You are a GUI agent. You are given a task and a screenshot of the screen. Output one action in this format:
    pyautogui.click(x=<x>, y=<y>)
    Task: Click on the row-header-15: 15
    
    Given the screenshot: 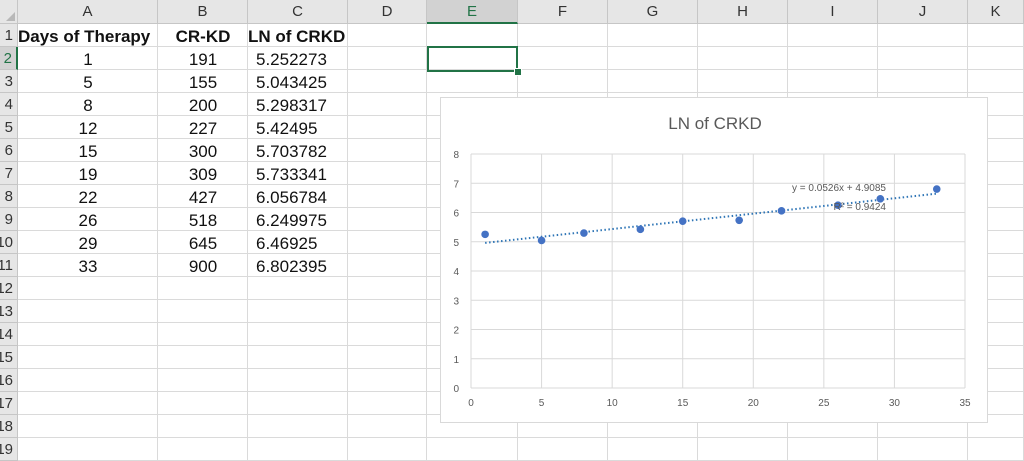 What is the action you would take?
    pyautogui.click(x=9, y=357)
    